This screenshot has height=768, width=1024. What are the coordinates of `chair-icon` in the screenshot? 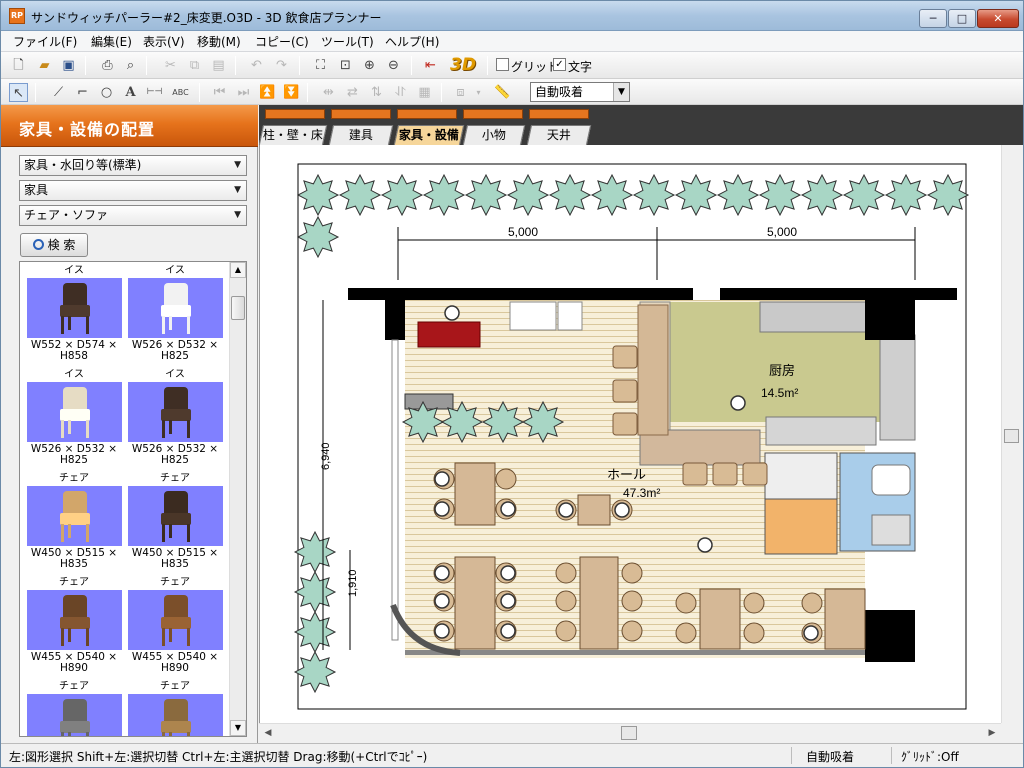 It's located at (176, 717).